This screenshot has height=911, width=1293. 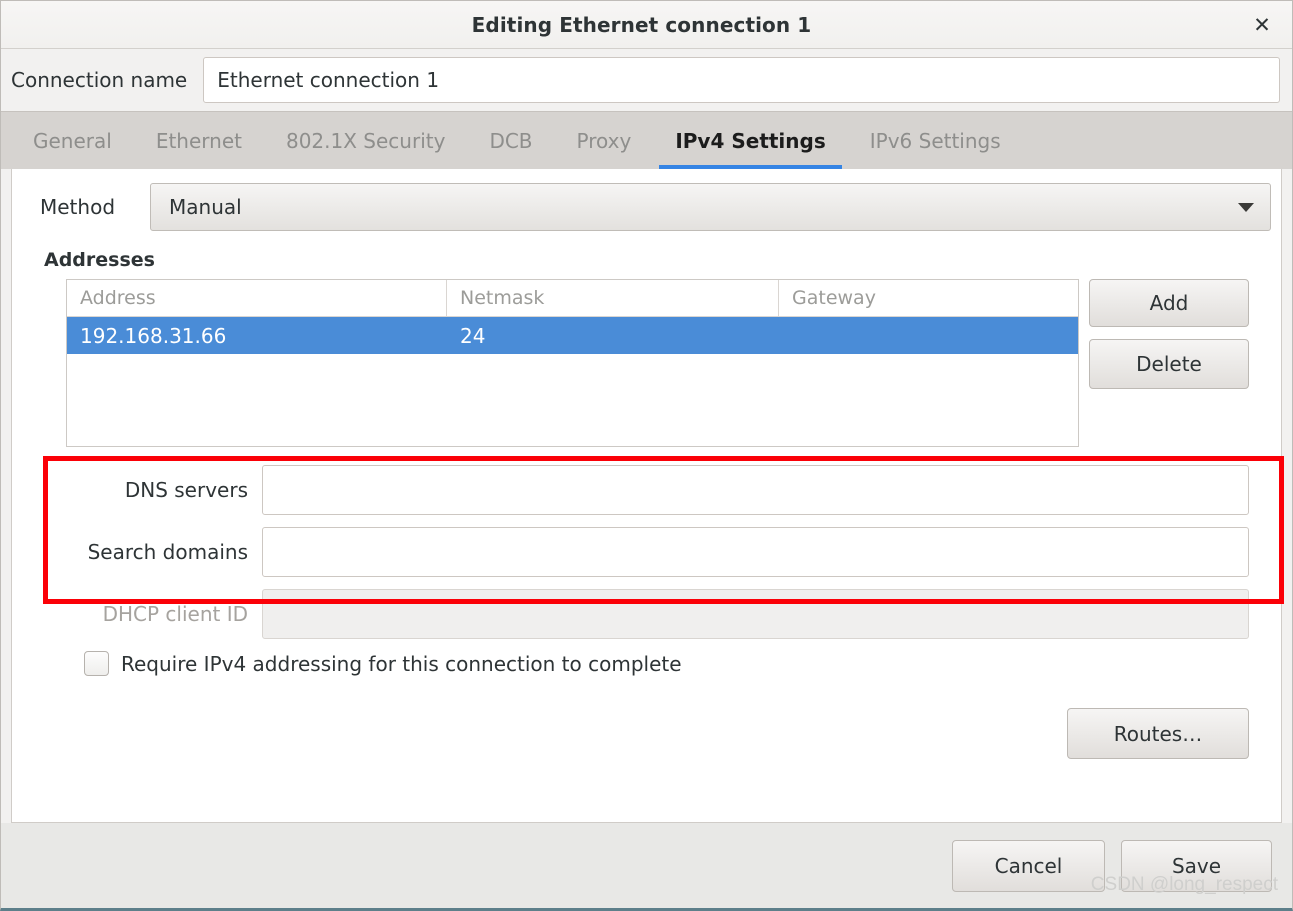 I want to click on connection-name-input, so click(x=741, y=80).